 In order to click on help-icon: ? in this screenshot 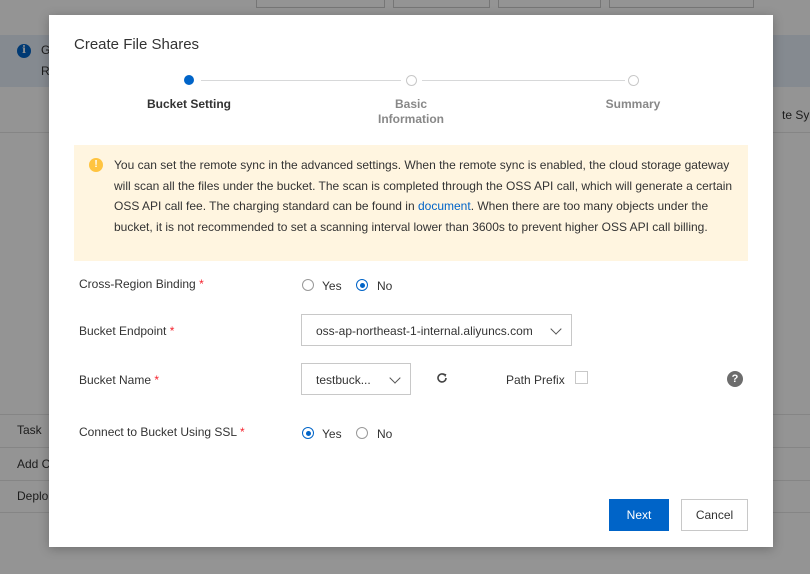, I will do `click(735, 379)`.